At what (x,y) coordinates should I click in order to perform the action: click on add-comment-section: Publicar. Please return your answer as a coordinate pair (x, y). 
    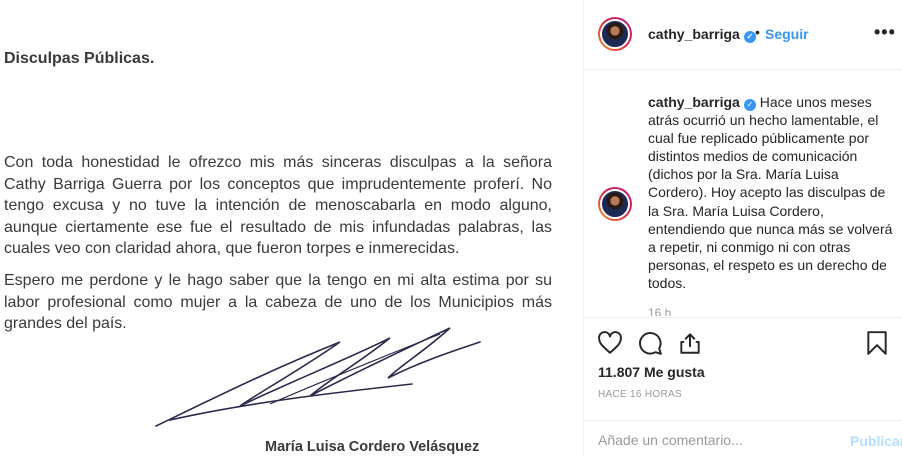
    Looking at the image, I should click on (743, 438).